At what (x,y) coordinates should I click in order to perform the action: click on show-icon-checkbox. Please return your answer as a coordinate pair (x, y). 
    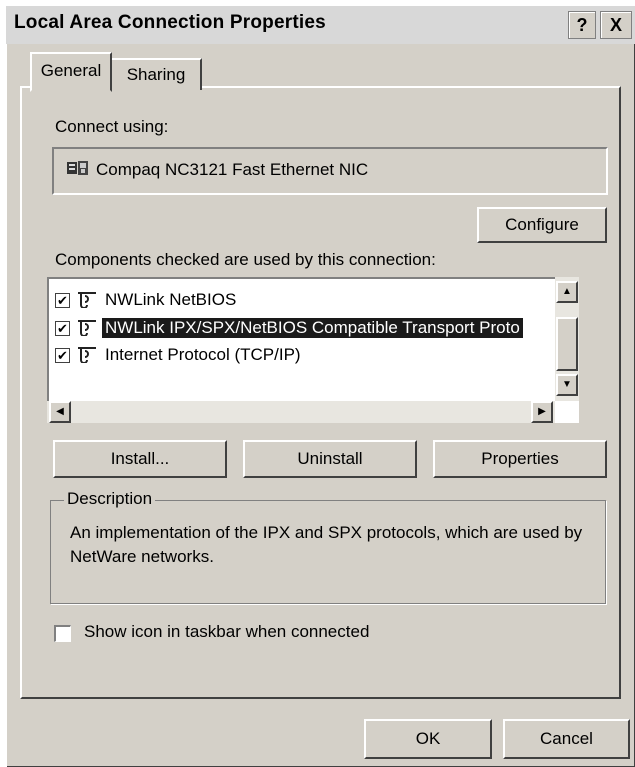
    Looking at the image, I should click on (62, 633).